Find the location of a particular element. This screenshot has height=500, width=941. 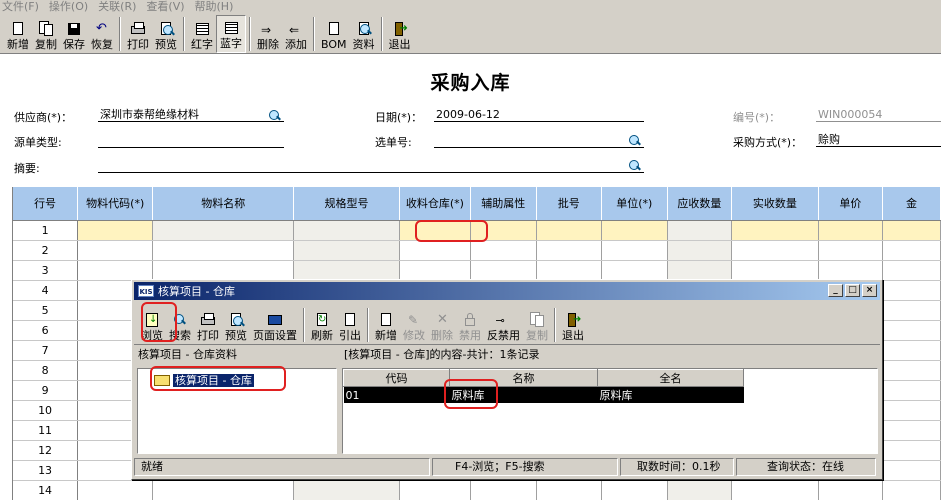

info-button: 资料 is located at coordinates (364, 34).